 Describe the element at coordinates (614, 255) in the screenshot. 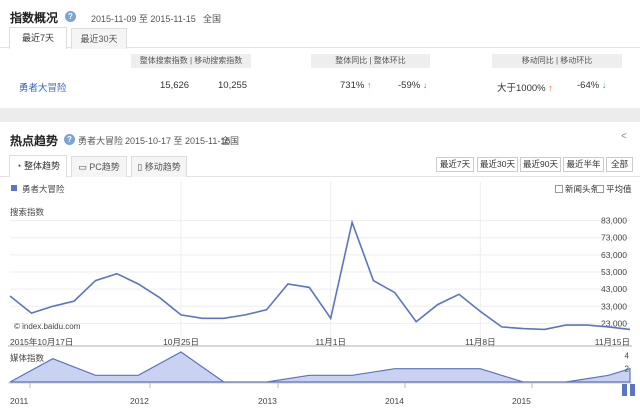

I see `y-tick-label: 63,000` at that location.